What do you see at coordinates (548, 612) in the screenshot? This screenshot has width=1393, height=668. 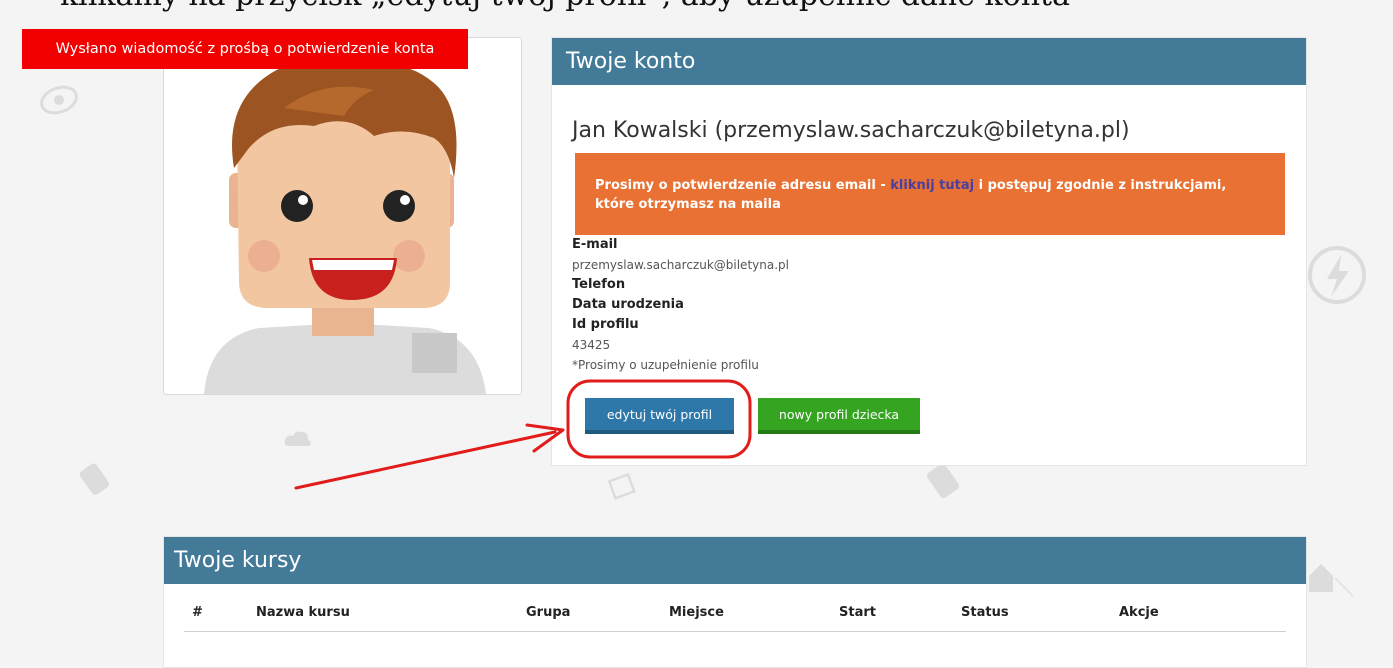 I see `column-header-group: Grupa` at bounding box center [548, 612].